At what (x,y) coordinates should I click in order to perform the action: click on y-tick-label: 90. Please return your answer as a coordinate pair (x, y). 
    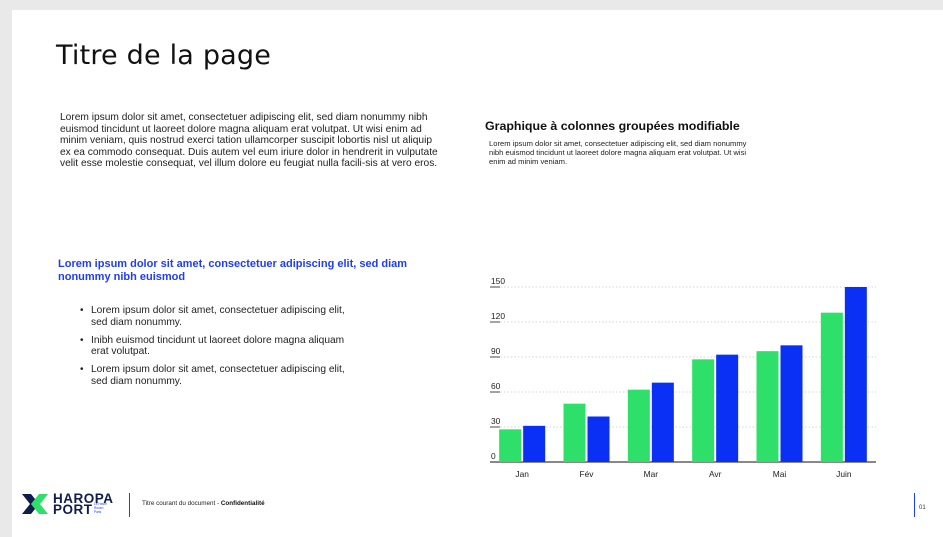
    Looking at the image, I should click on (496, 351).